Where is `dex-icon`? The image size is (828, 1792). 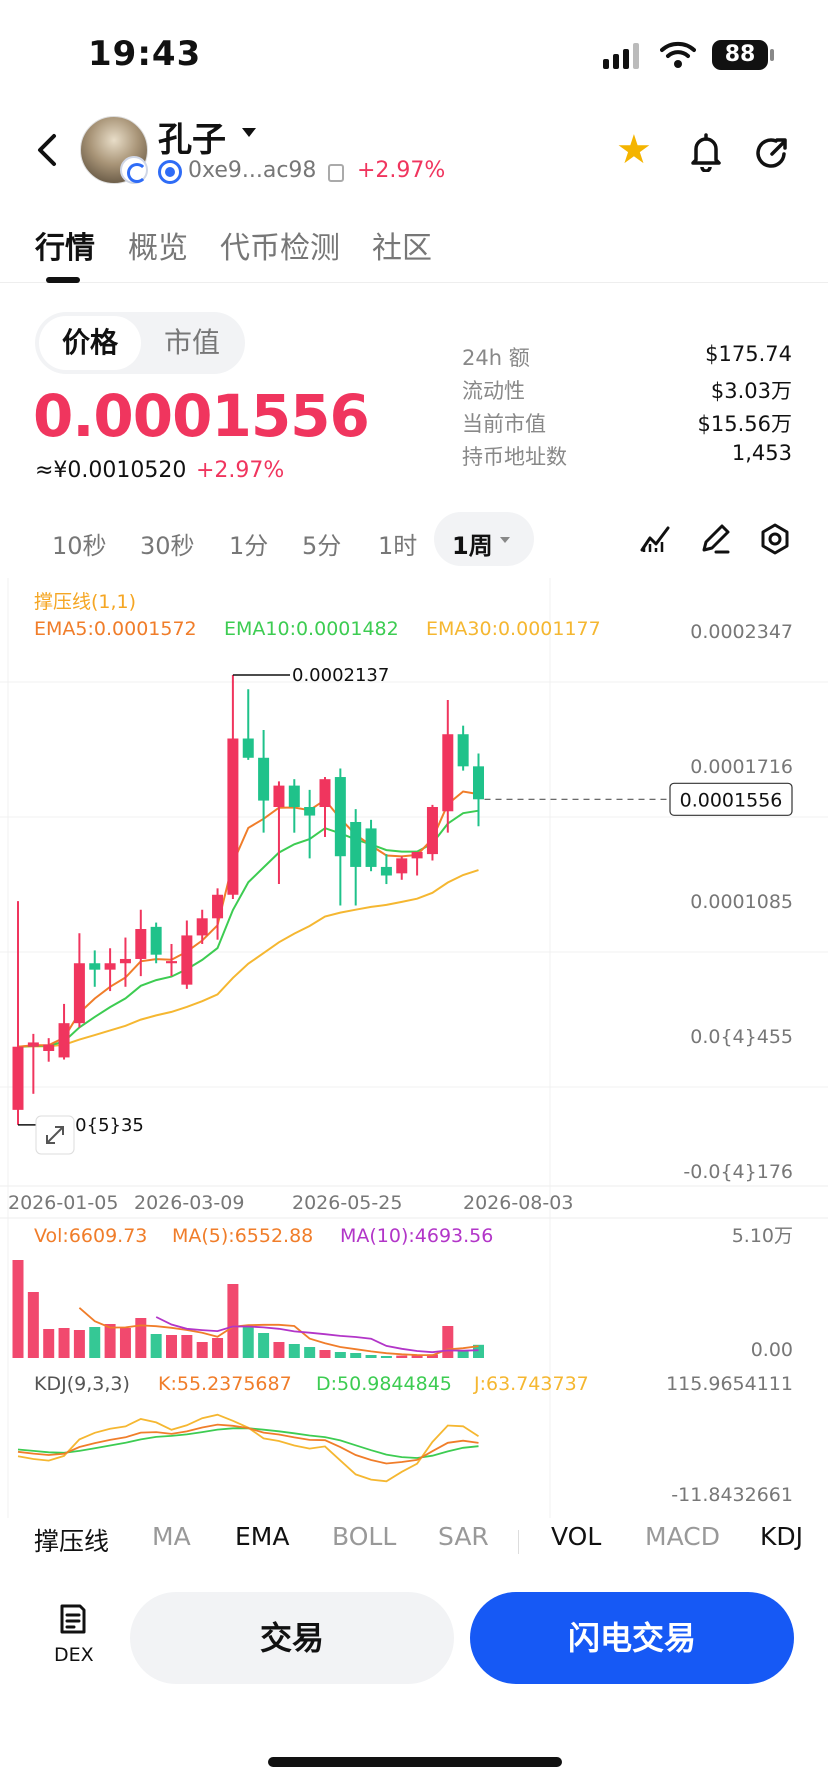 dex-icon is located at coordinates (73, 1619).